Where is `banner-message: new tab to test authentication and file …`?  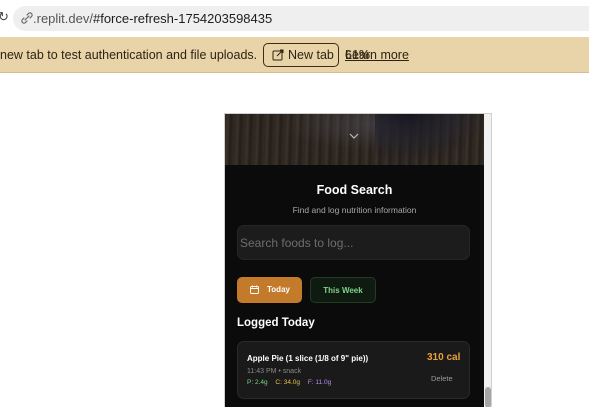 banner-message: new tab to test authentication and file … is located at coordinates (129, 55).